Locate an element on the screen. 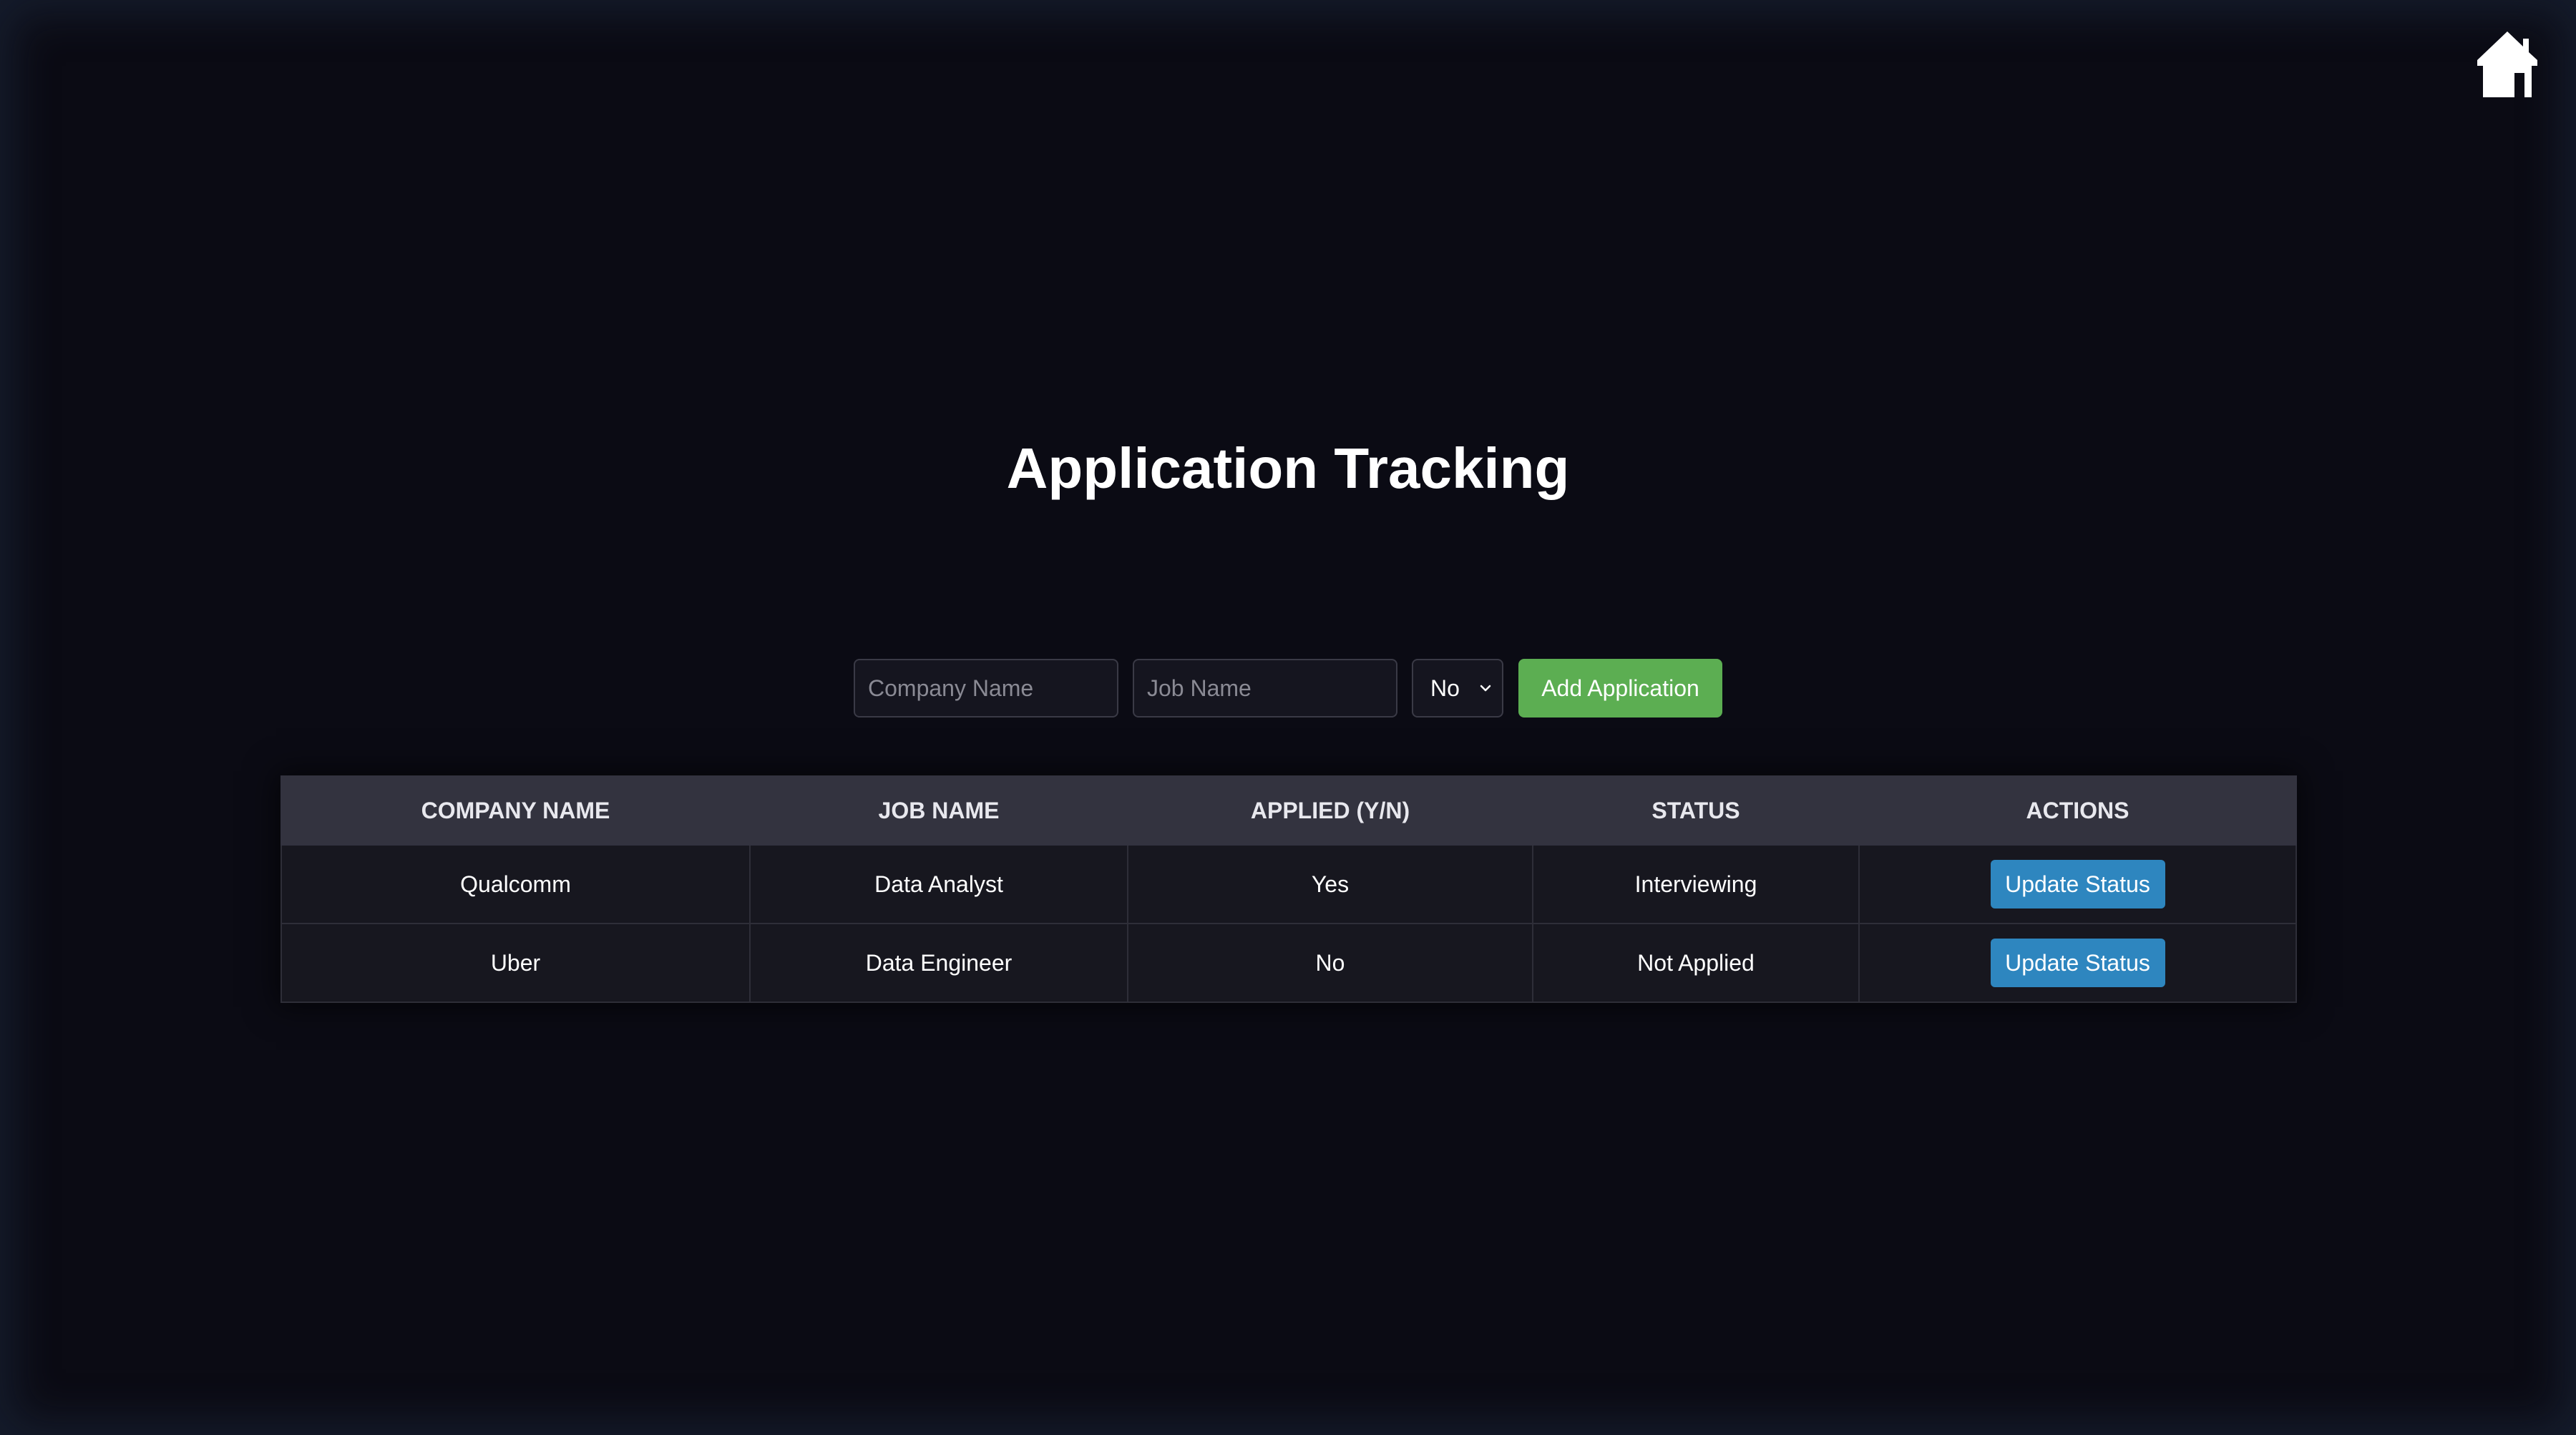 The image size is (2576, 1435). applied-select-value: No is located at coordinates (1445, 688).